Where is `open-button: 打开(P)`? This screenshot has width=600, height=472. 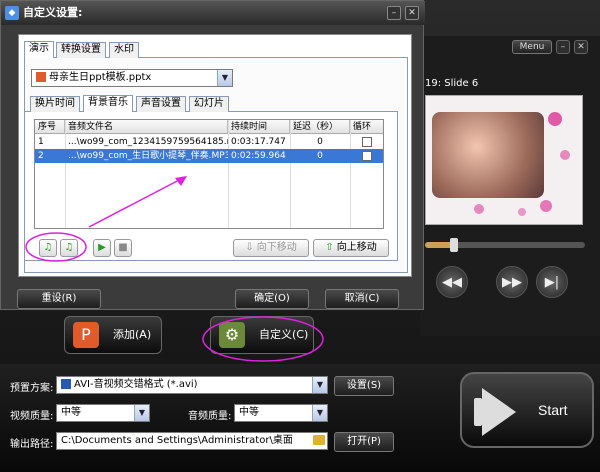
open-button: 打开(P) is located at coordinates (364, 442).